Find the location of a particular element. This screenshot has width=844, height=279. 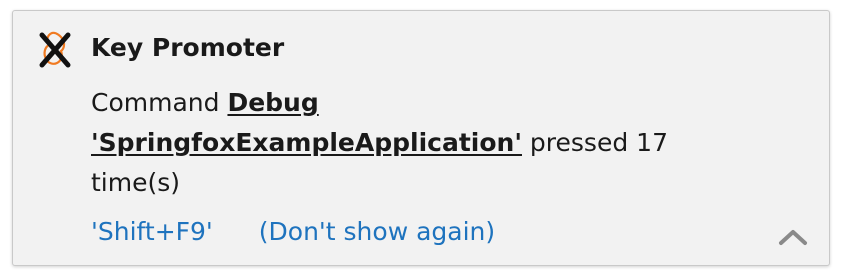

command-name-debug: Debug is located at coordinates (273, 102).